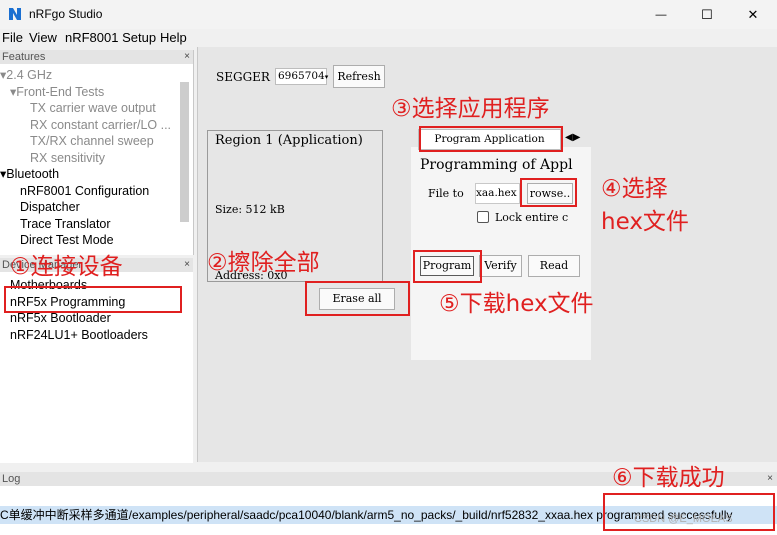 This screenshot has width=777, height=535. Describe the element at coordinates (483, 217) in the screenshot. I see `lock-entire-checkbox` at that location.